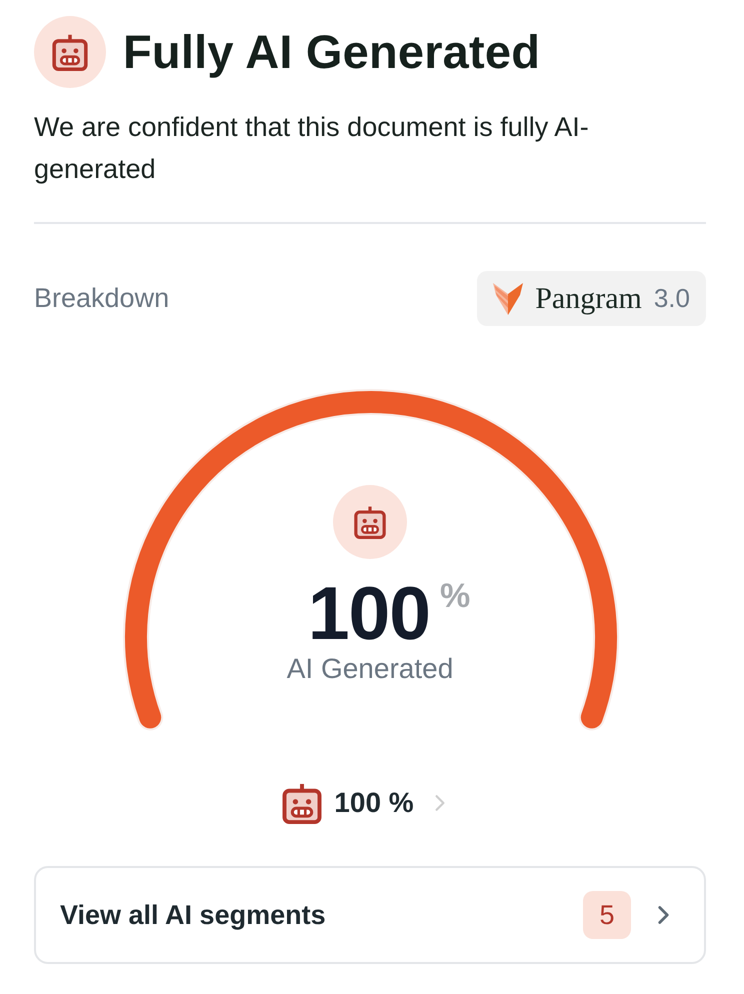 The height and width of the screenshot is (994, 744). I want to click on logo-icon, so click(508, 298).